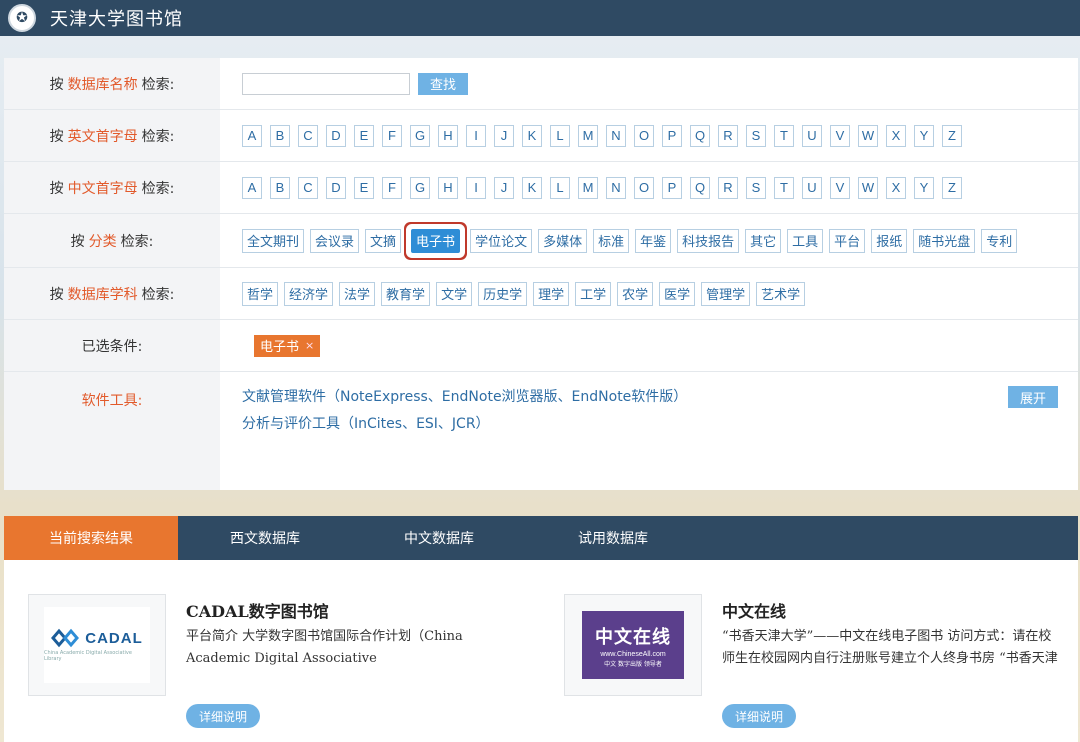 This screenshot has height=742, width=1080. What do you see at coordinates (700, 135) in the screenshot?
I see `english-letter-16: Q` at bounding box center [700, 135].